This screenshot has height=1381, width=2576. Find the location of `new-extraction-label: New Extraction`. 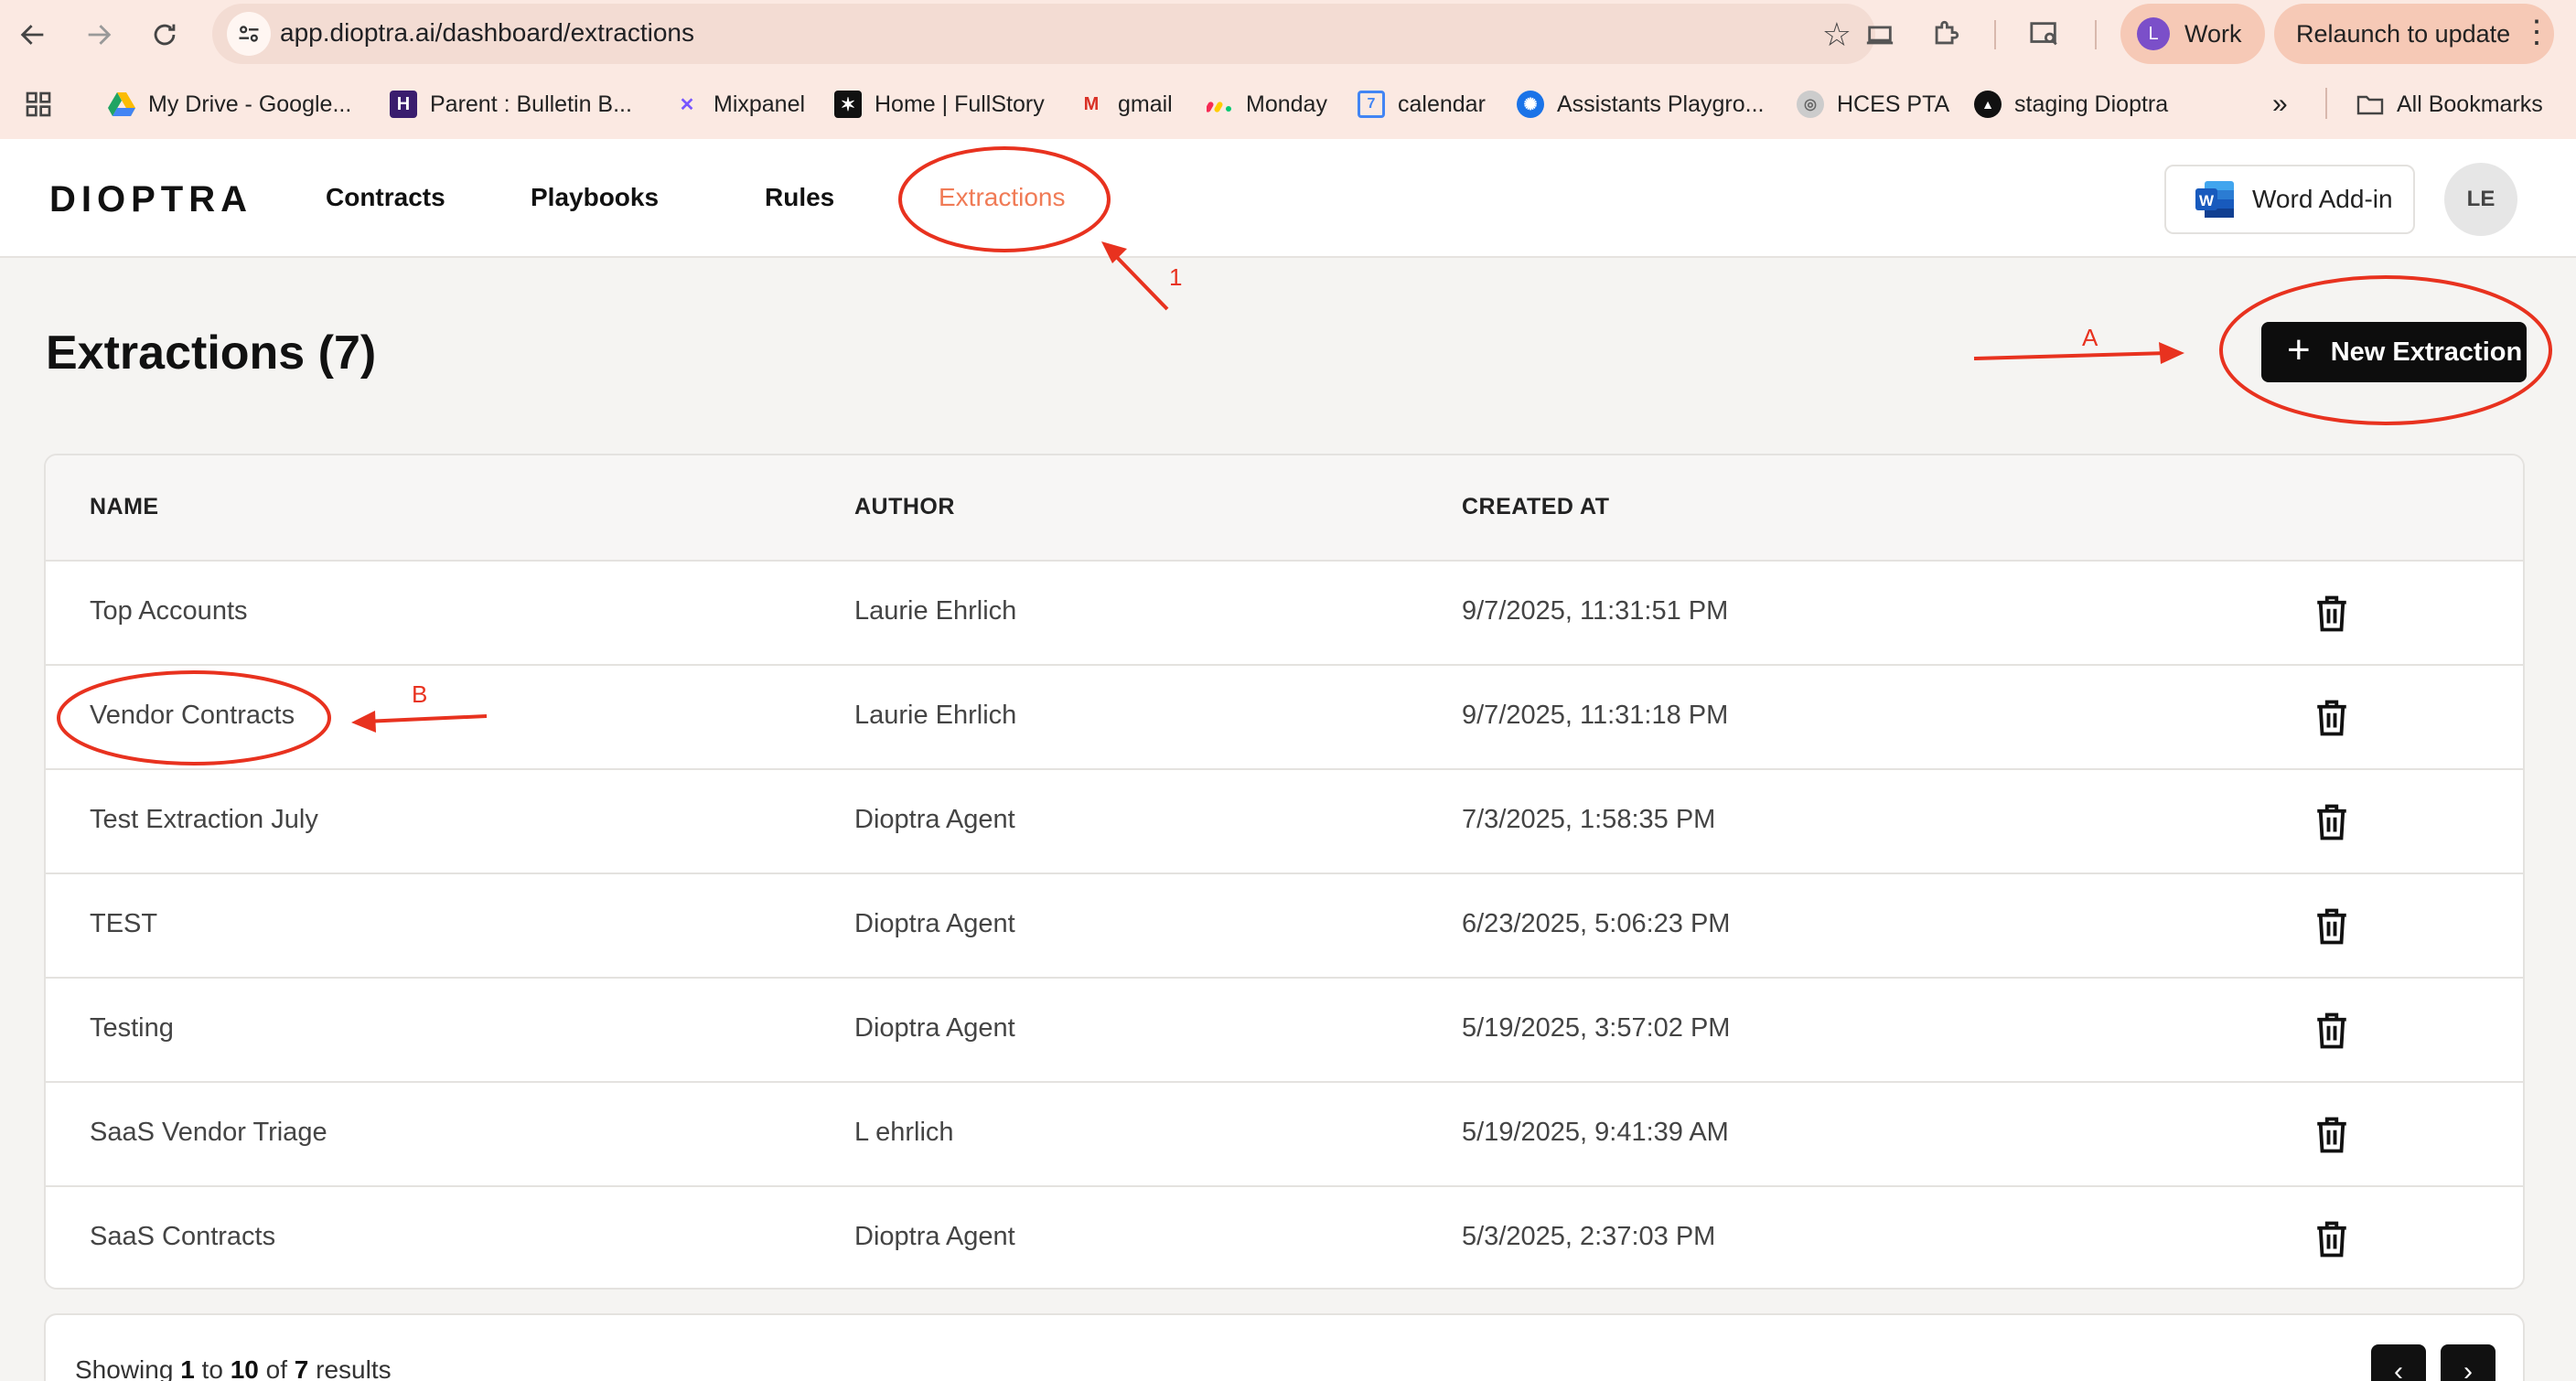

new-extraction-label: New Extraction is located at coordinates (2427, 352).